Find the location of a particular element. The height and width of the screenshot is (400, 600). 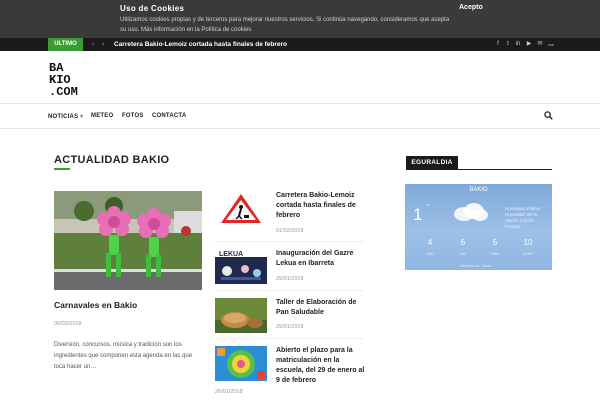

facebook-icon: f is located at coordinates (498, 44).